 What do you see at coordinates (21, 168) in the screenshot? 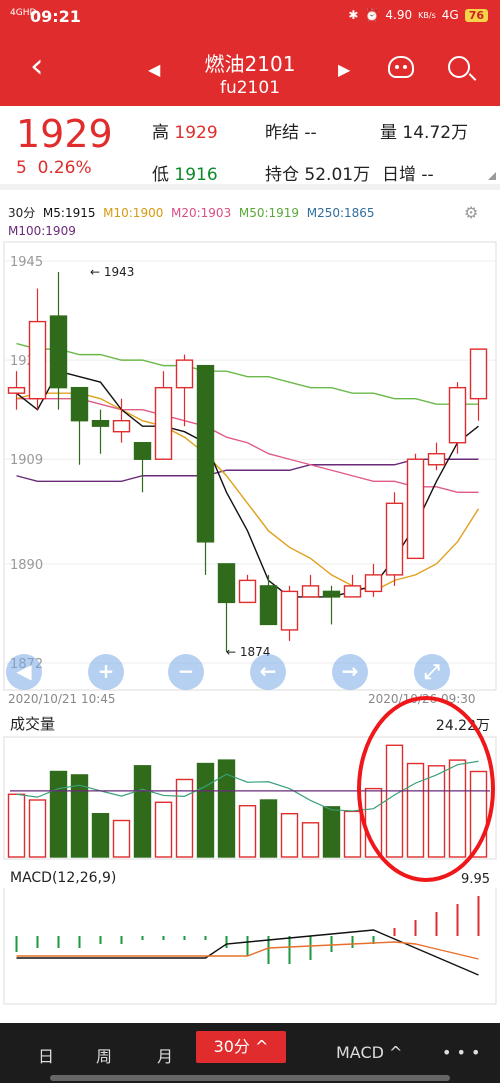
I see `change-value: 5` at bounding box center [21, 168].